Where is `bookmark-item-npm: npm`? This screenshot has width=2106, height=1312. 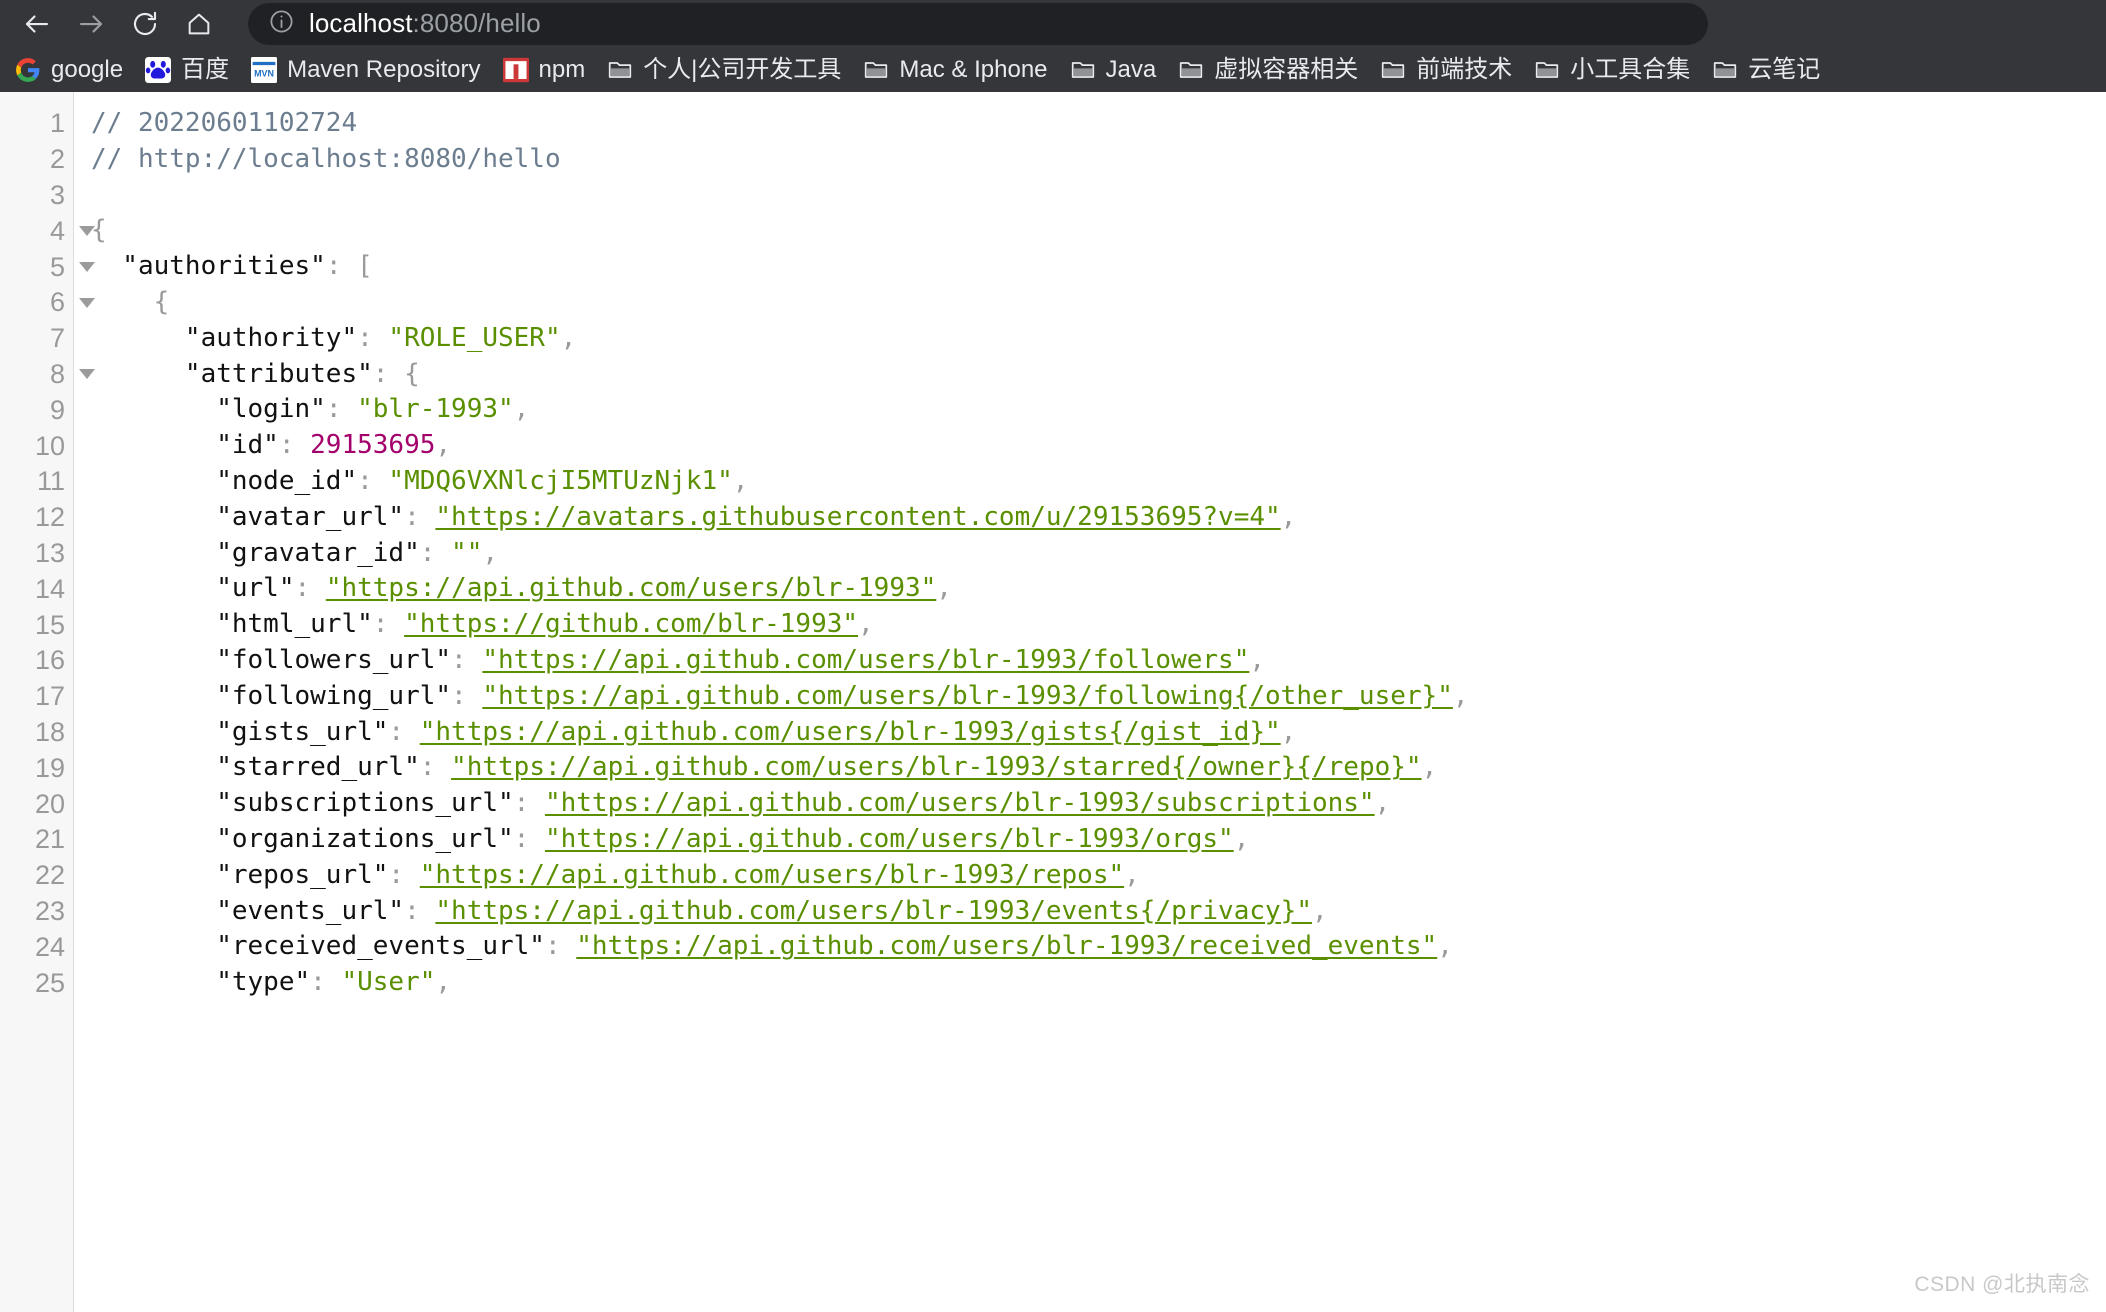 bookmark-item-npm: npm is located at coordinates (544, 70).